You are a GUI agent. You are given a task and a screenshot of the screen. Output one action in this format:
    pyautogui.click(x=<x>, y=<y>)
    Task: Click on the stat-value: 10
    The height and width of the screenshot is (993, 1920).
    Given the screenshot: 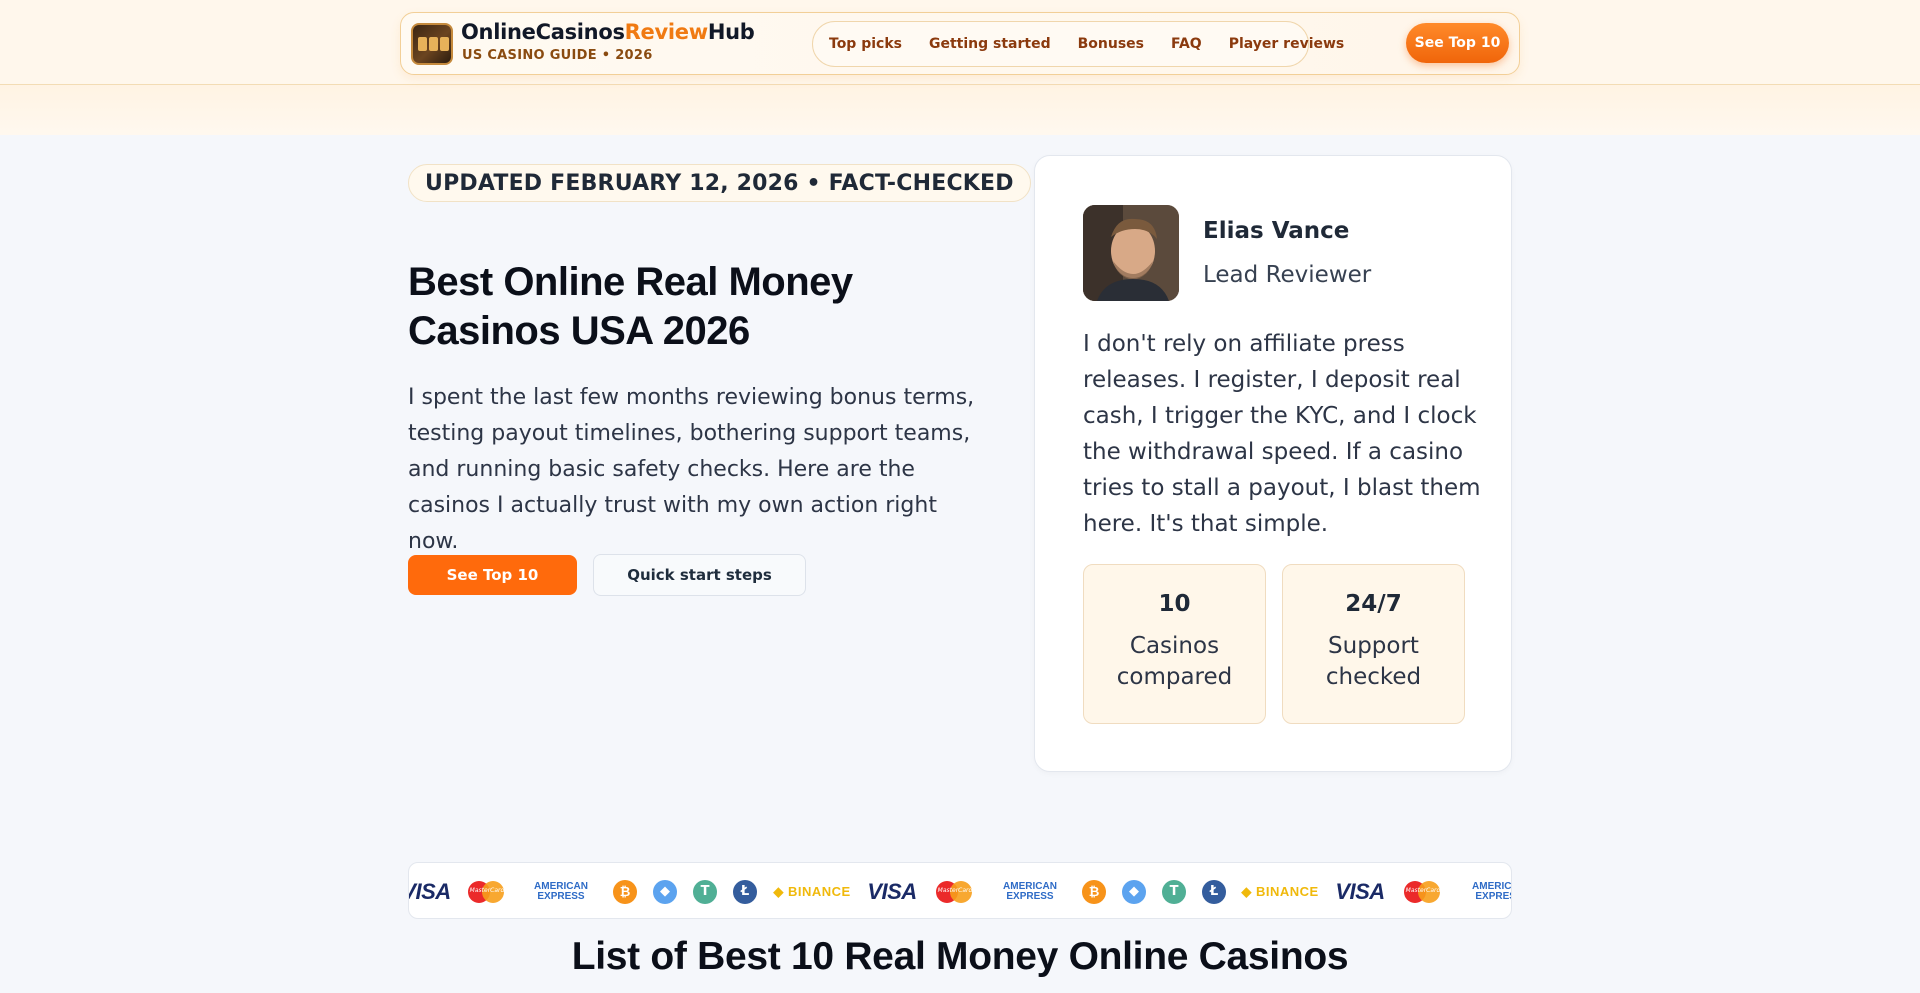 What is the action you would take?
    pyautogui.click(x=1174, y=604)
    